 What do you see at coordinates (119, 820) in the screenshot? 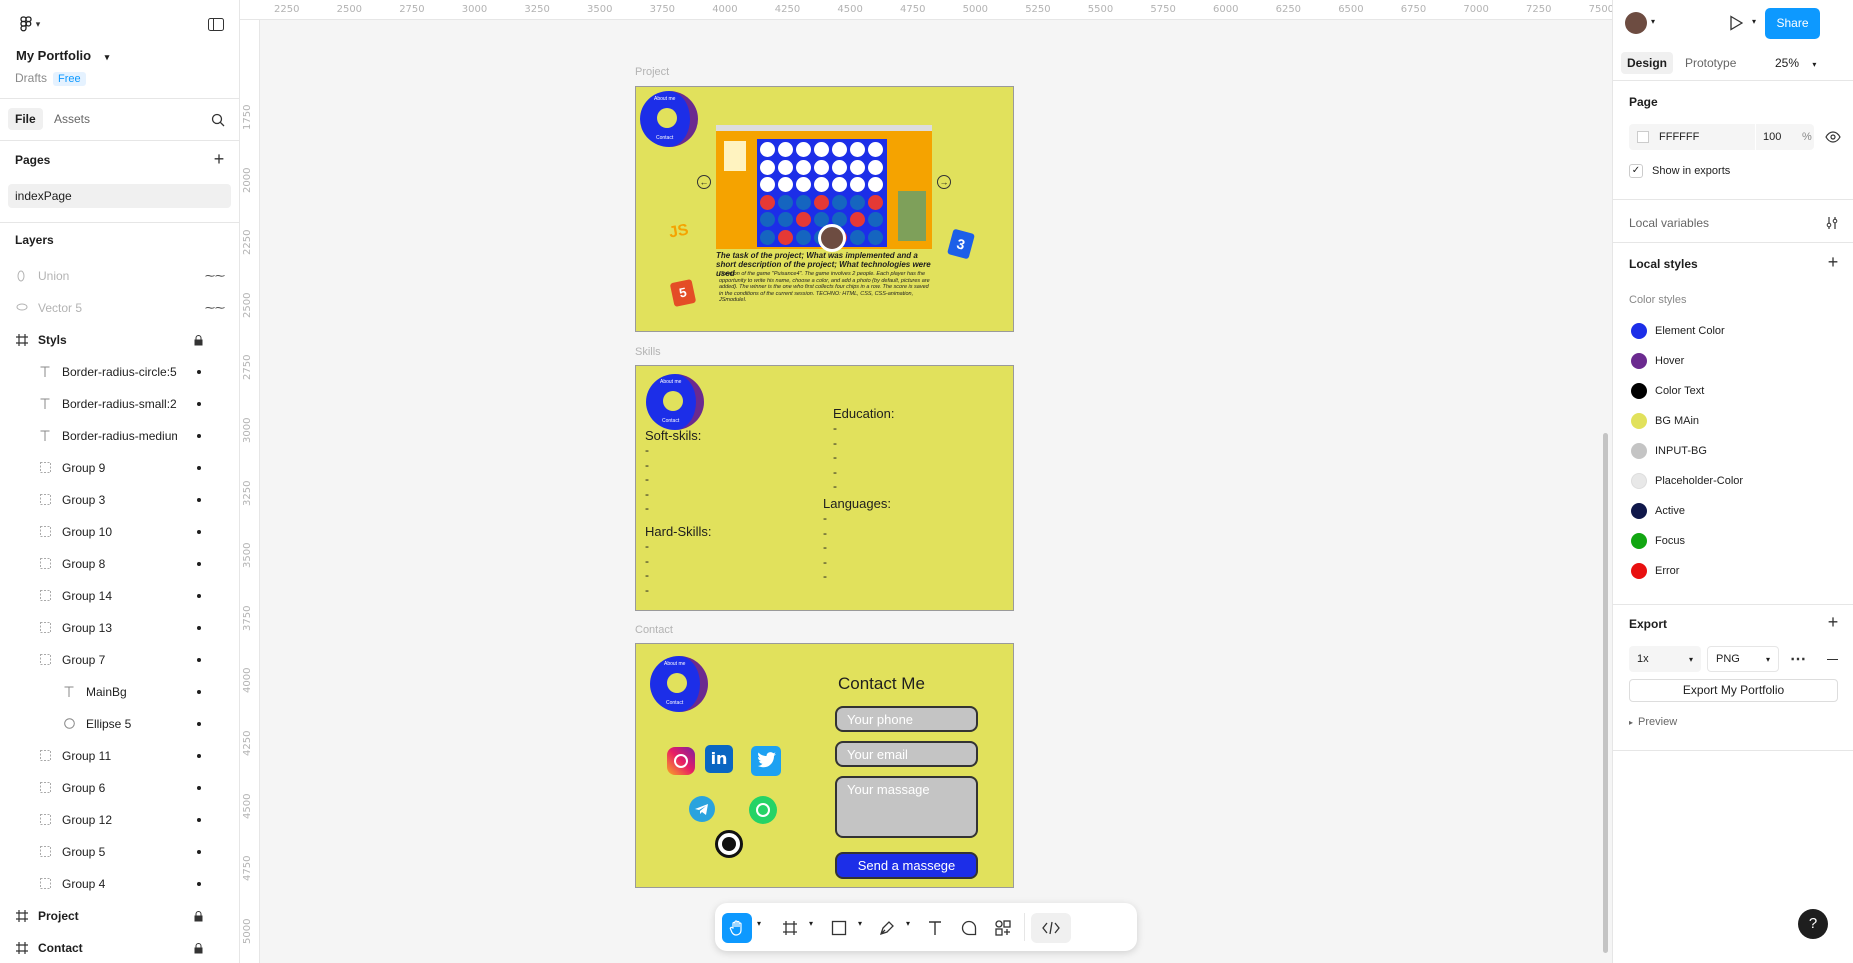
I see `layer-item: Group 12` at bounding box center [119, 820].